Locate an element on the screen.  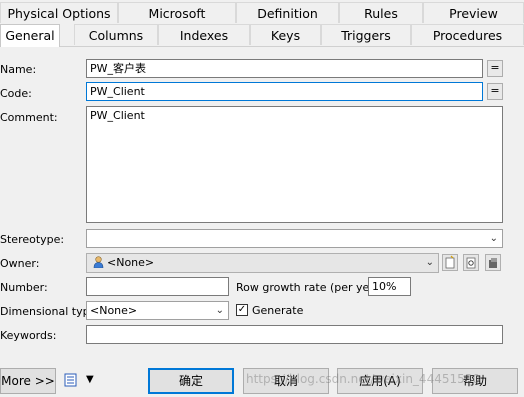
ok-button: 确定 is located at coordinates (191, 381).